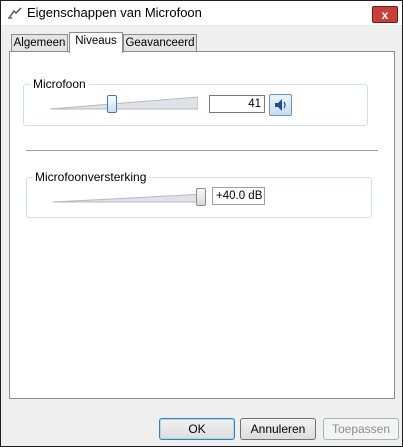 This screenshot has height=447, width=403. What do you see at coordinates (39, 43) in the screenshot?
I see `tab-algemeen: Algemeen` at bounding box center [39, 43].